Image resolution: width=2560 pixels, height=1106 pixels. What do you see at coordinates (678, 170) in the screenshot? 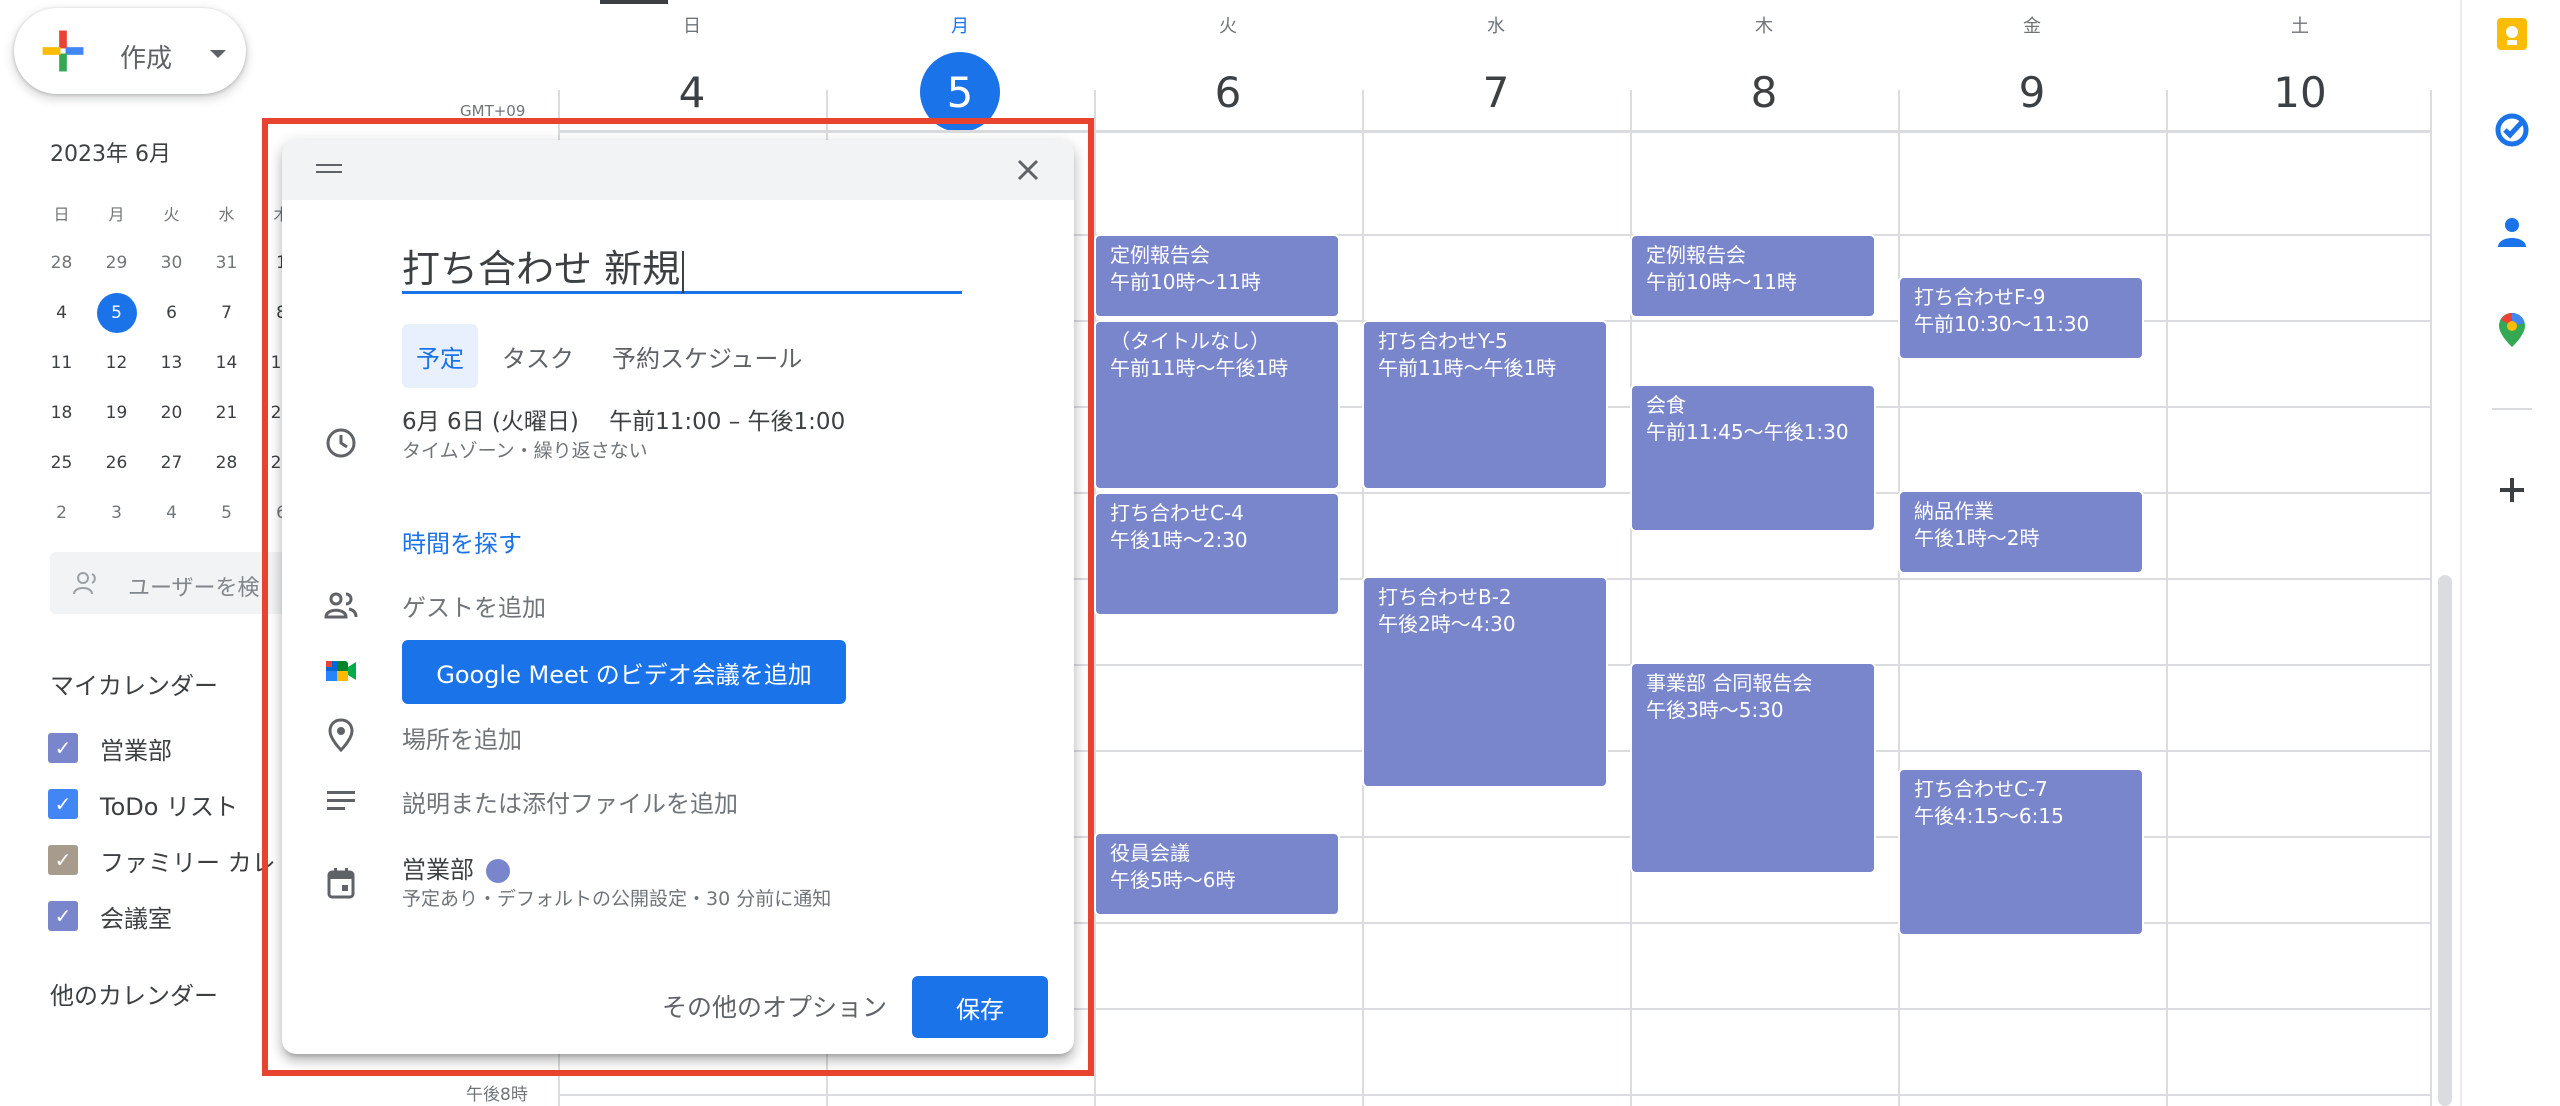
I see `dialog-header` at bounding box center [678, 170].